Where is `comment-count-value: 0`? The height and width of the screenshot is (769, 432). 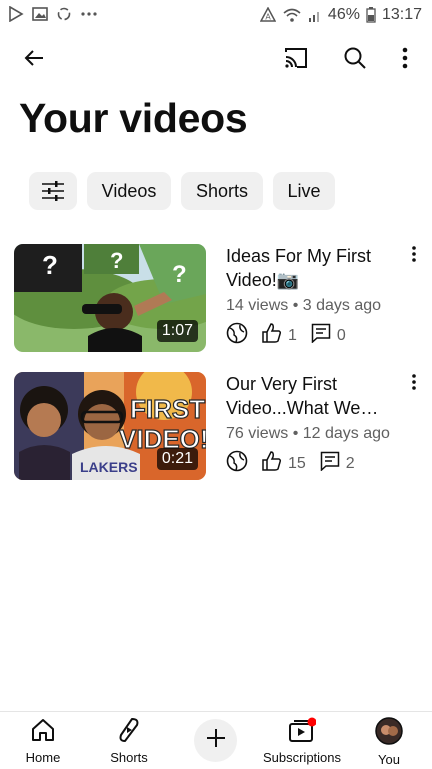
comment-count-value: 0 is located at coordinates (341, 335).